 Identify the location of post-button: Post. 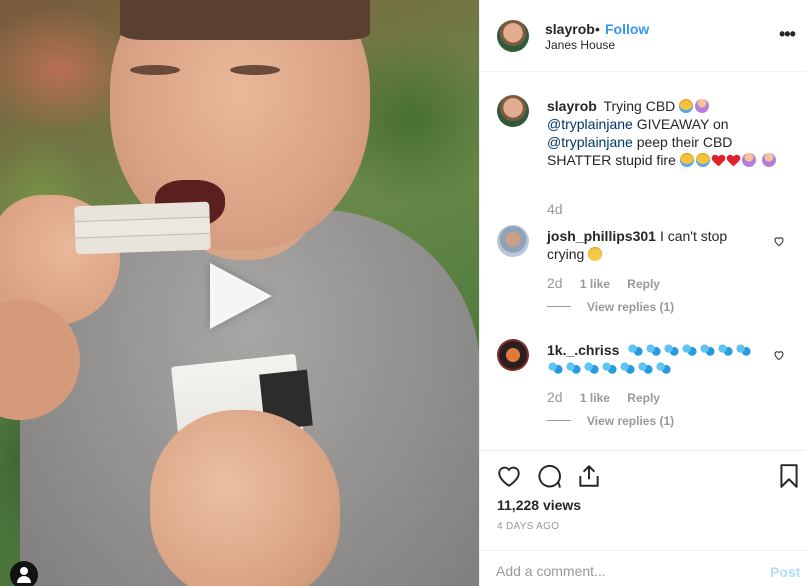
(785, 572).